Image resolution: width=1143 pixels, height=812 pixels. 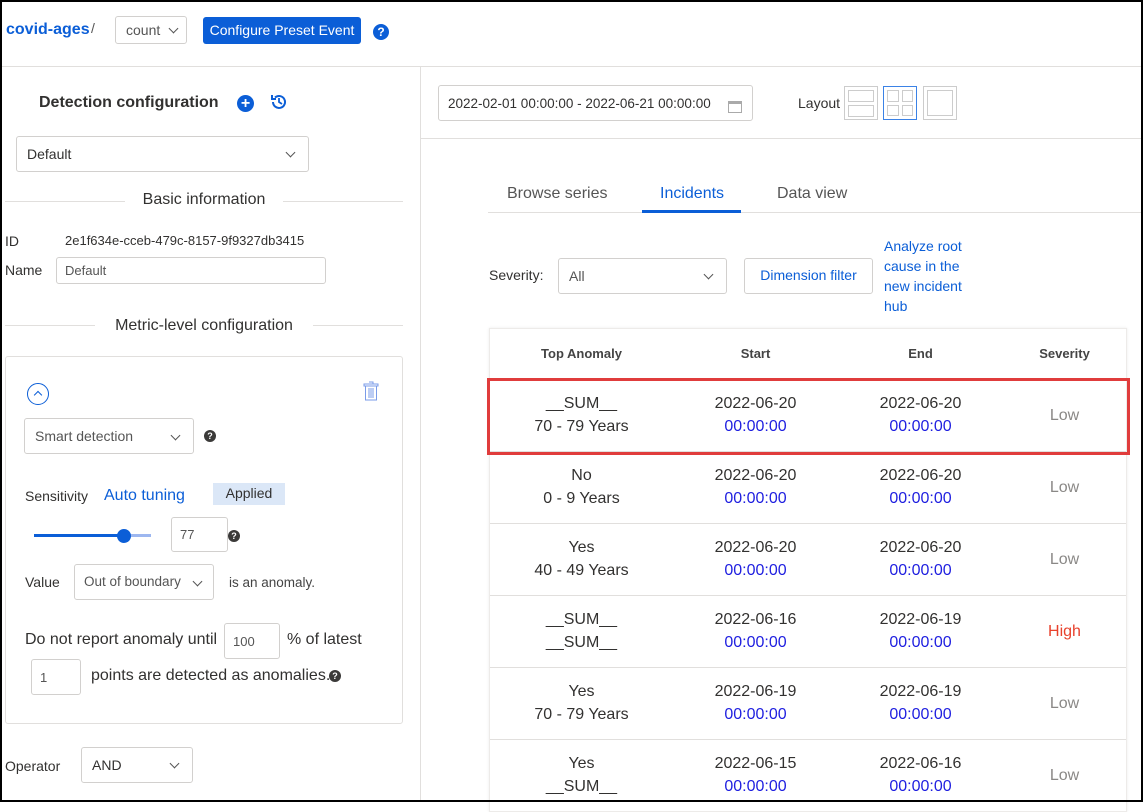 I want to click on name-input: Default, so click(x=191, y=270).